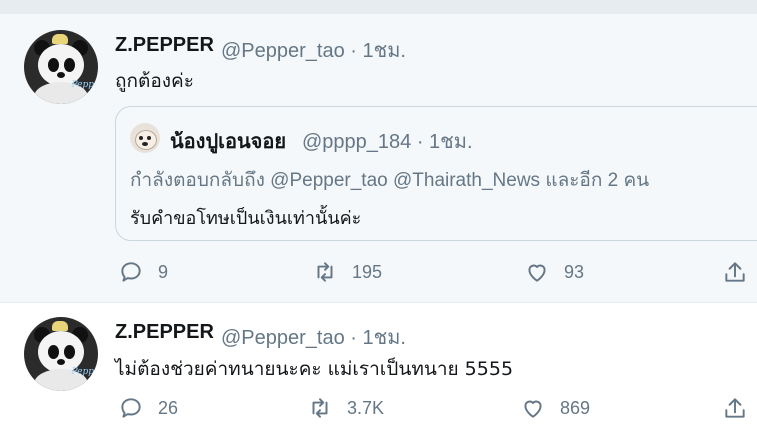 This screenshot has width=757, height=436. Describe the element at coordinates (246, 218) in the screenshot. I see `quoted-text: รับคำขอโทษเป็นเงินเท่านั้นค่ะ` at that location.